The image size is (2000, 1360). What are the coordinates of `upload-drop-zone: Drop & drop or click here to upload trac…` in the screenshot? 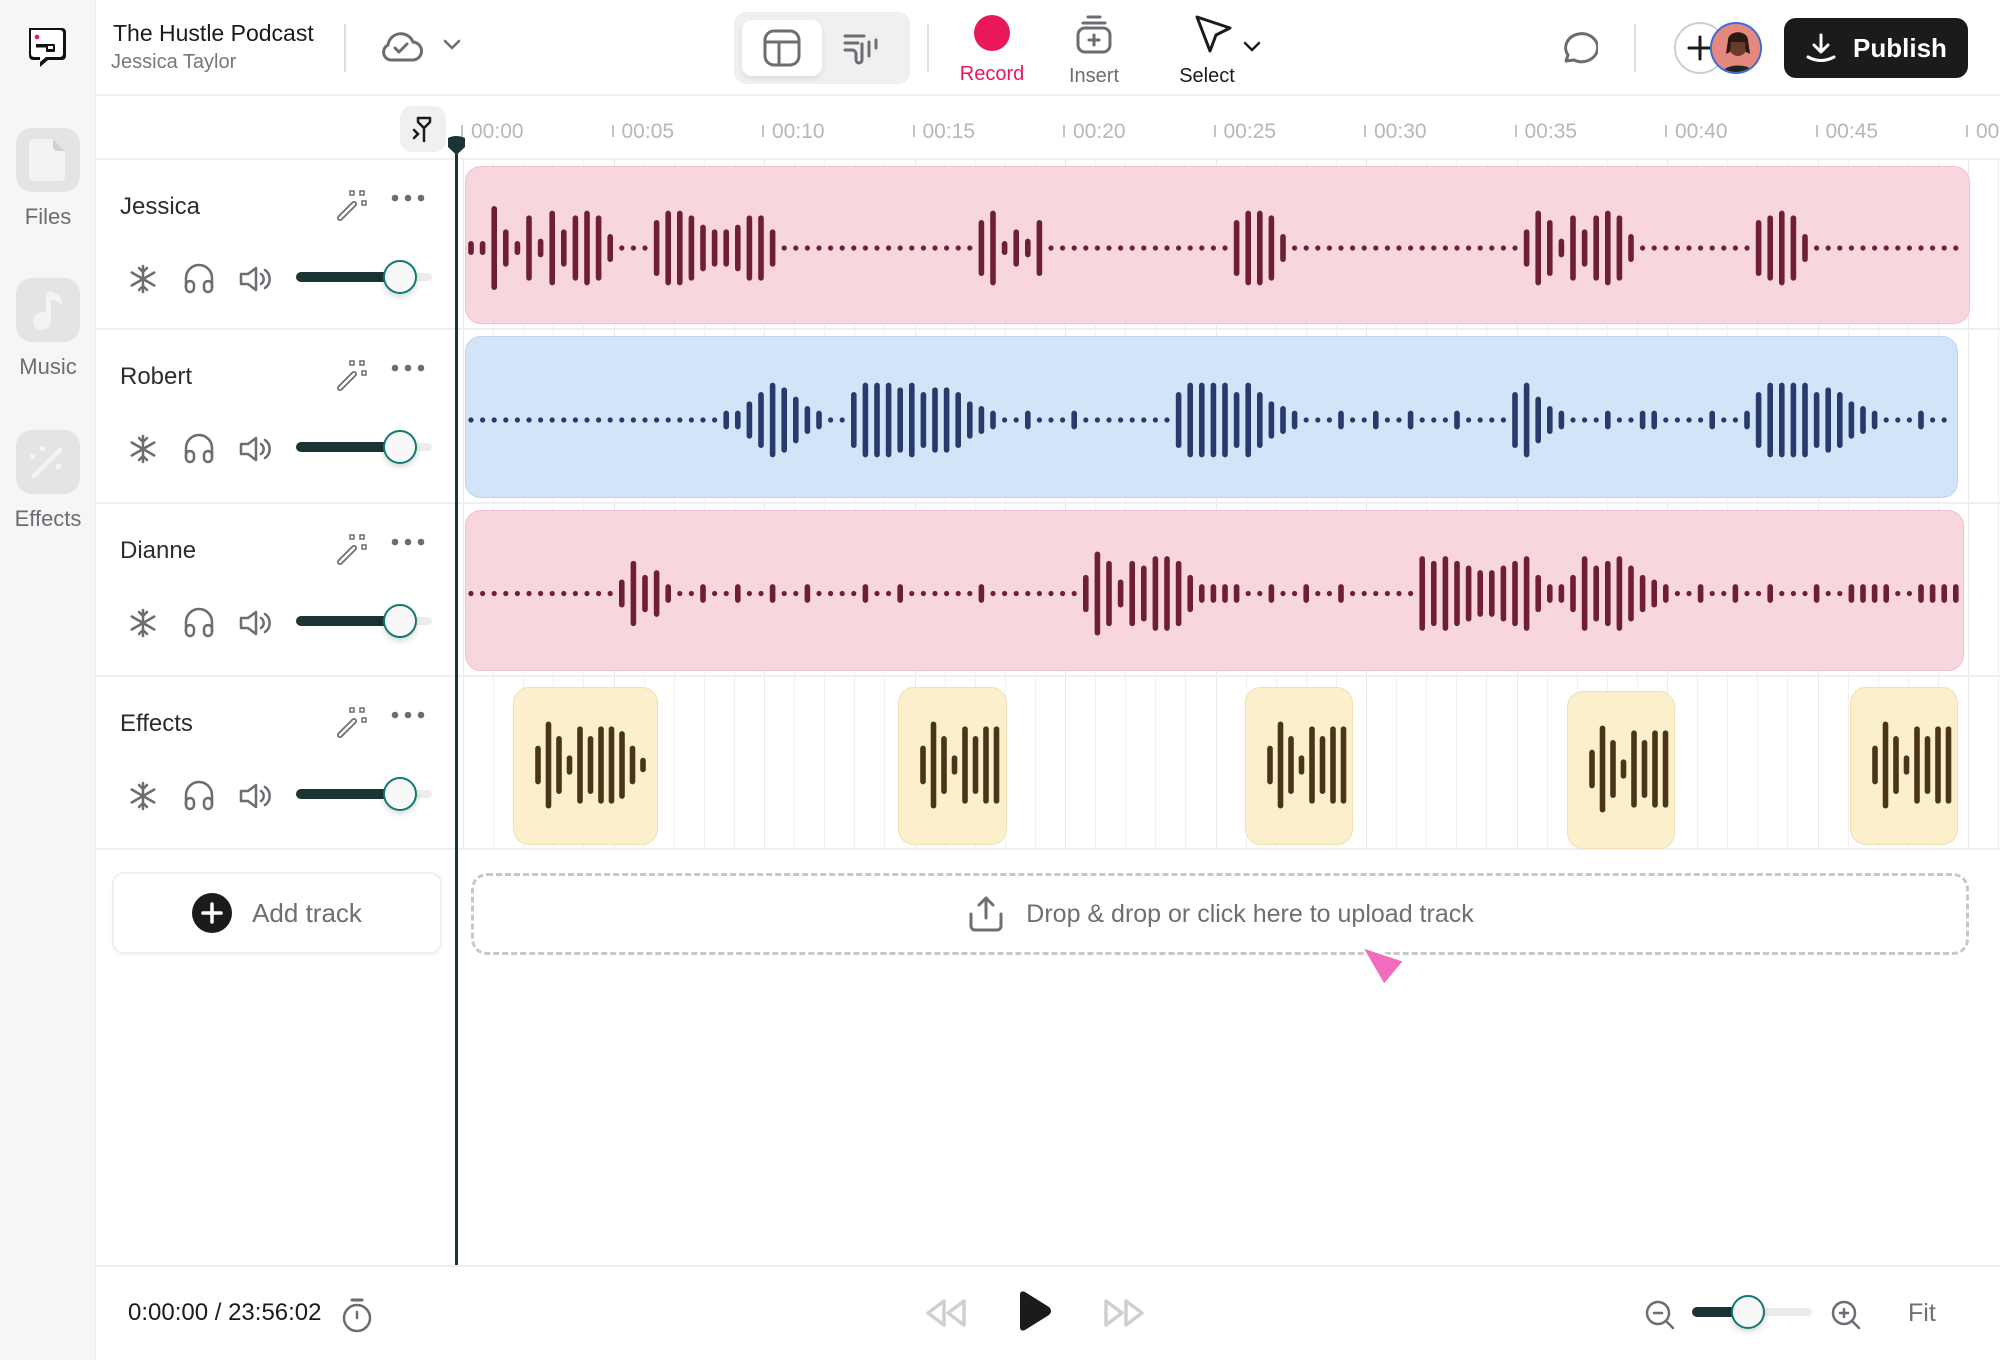 It's located at (1220, 914).